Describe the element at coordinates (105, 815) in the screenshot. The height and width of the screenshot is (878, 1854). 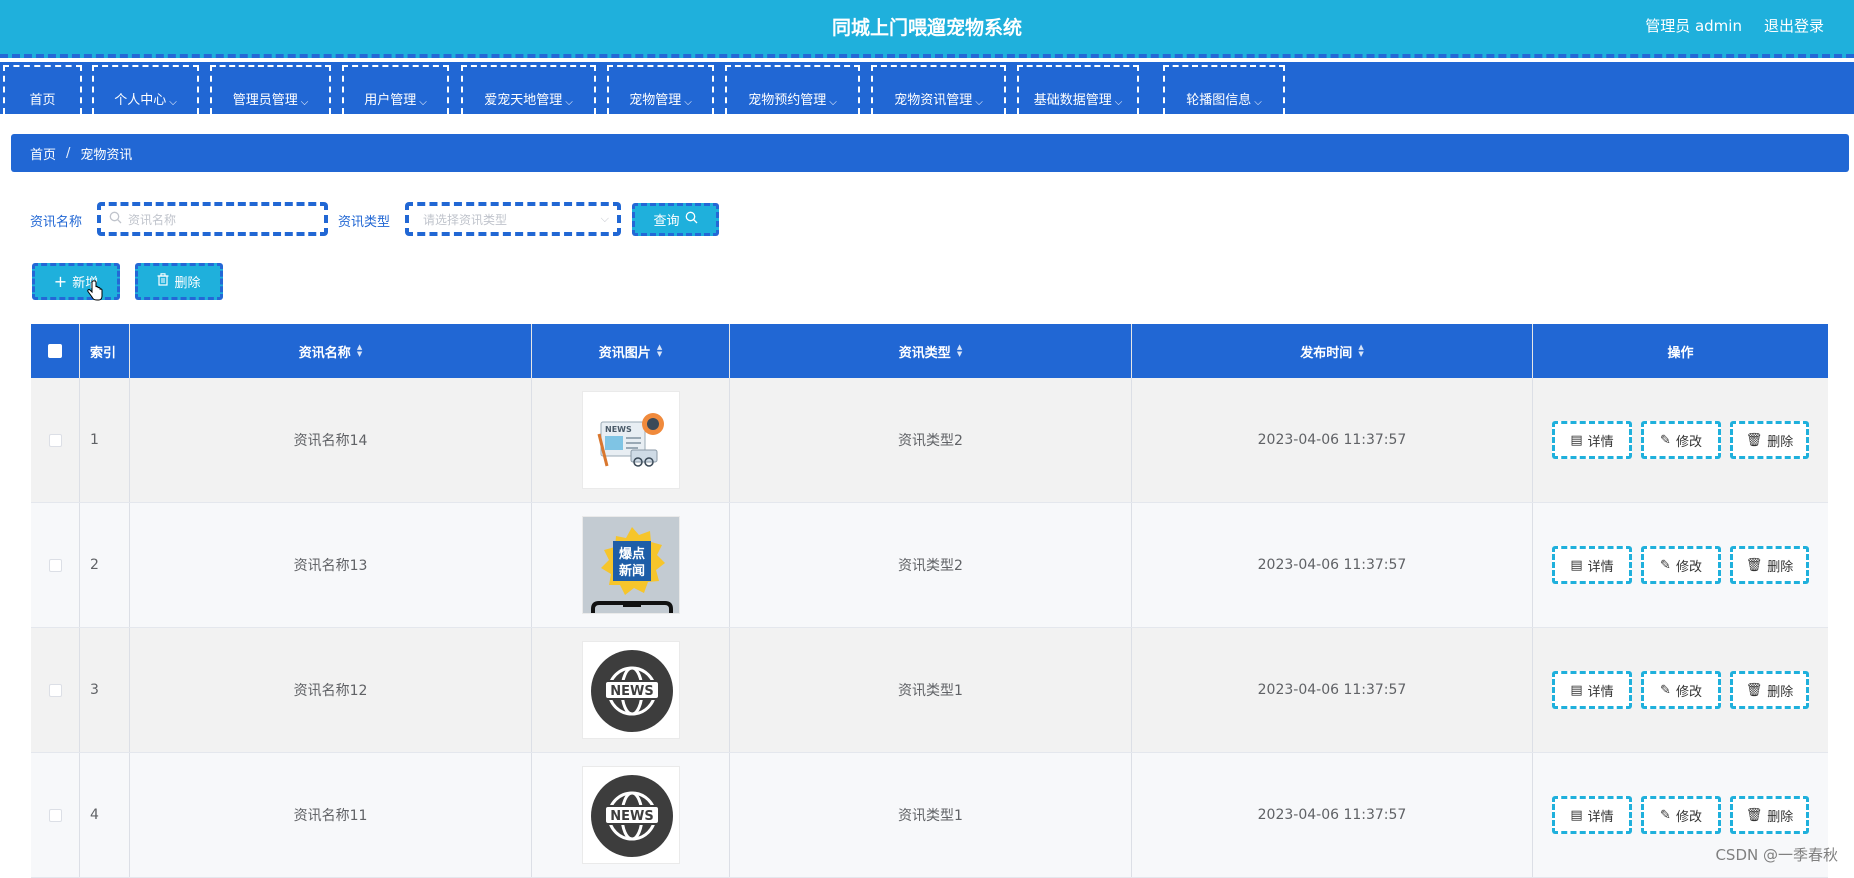
I see `row-index: 4` at that location.